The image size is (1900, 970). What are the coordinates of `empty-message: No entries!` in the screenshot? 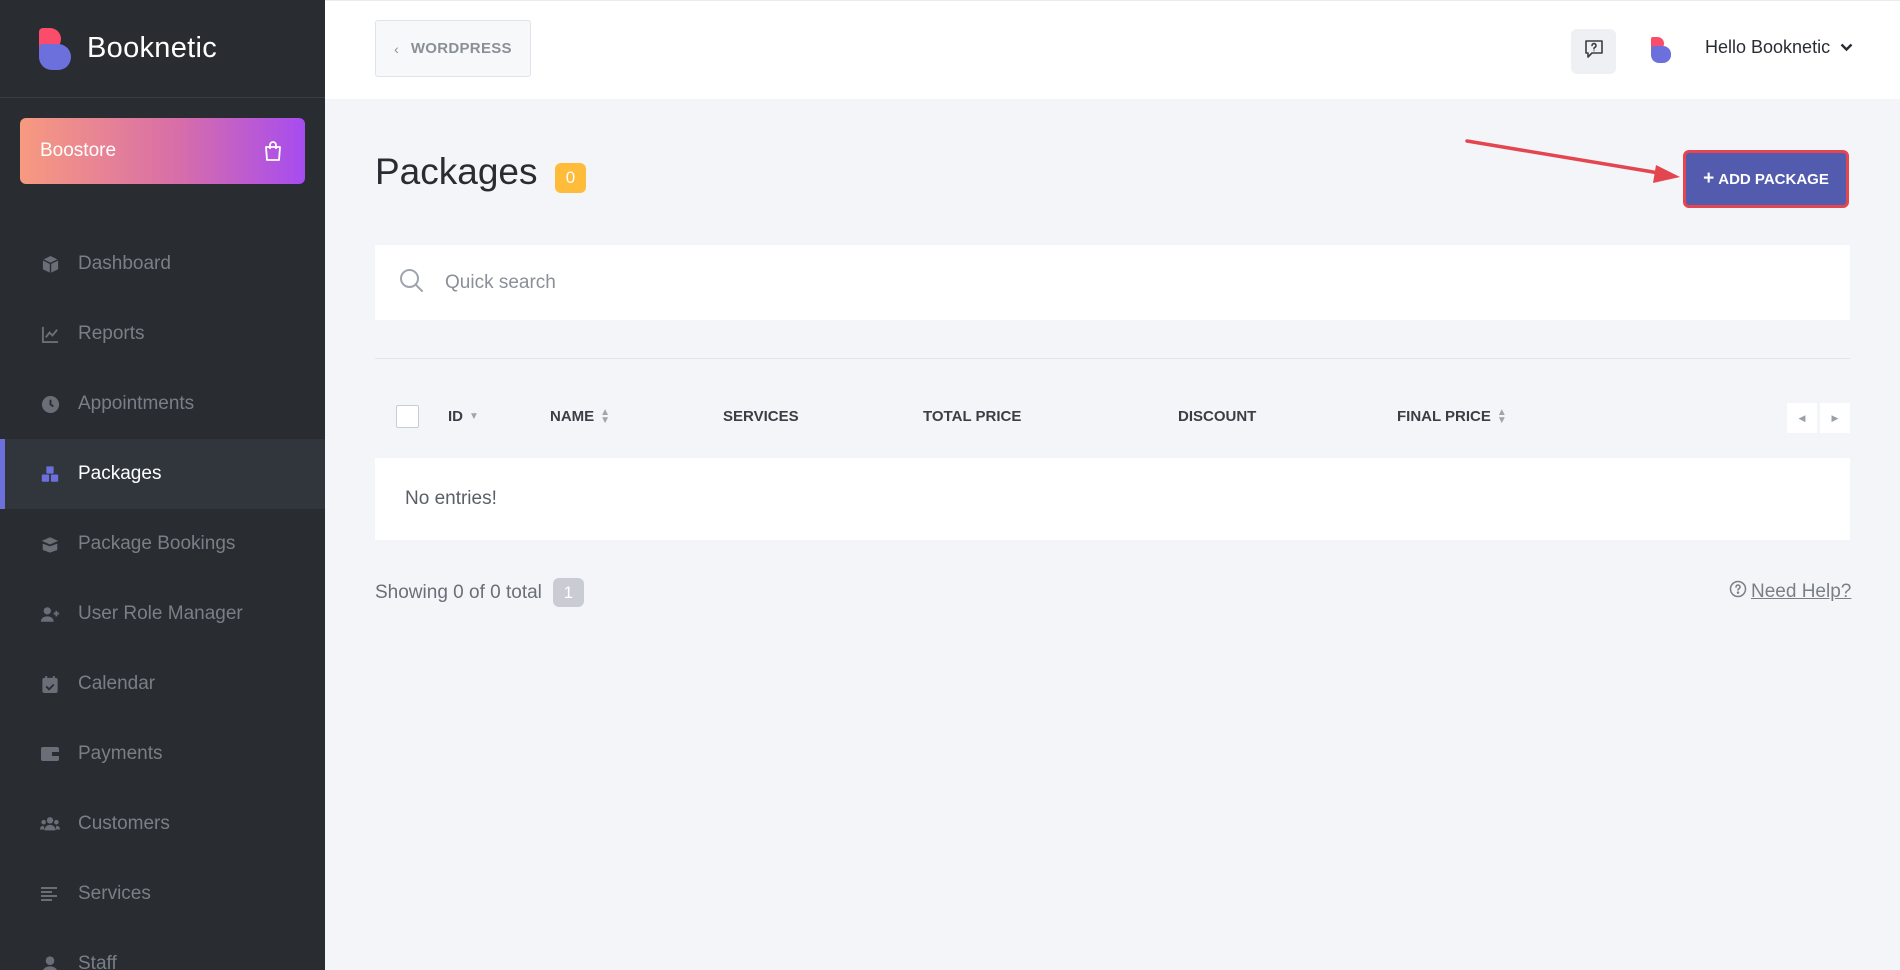 It's located at (451, 498).